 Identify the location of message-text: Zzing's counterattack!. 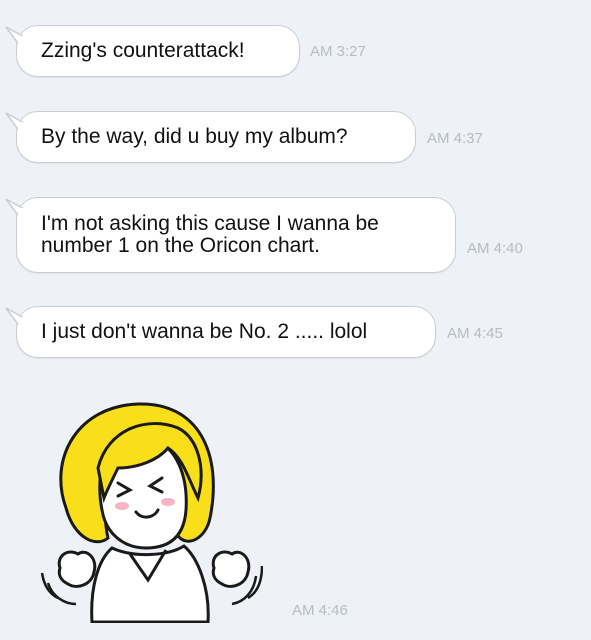
(143, 50).